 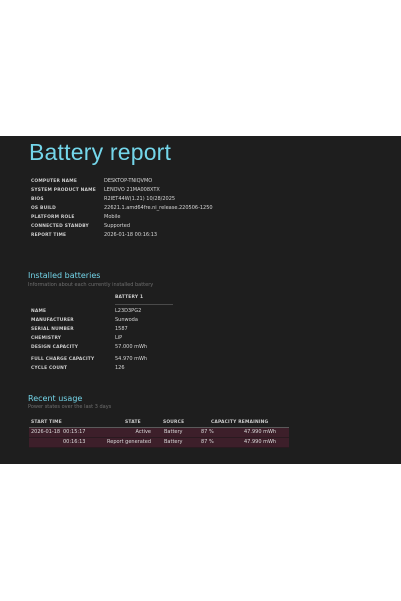 I want to click on system-info-label: OS BUILD, so click(x=44, y=208).